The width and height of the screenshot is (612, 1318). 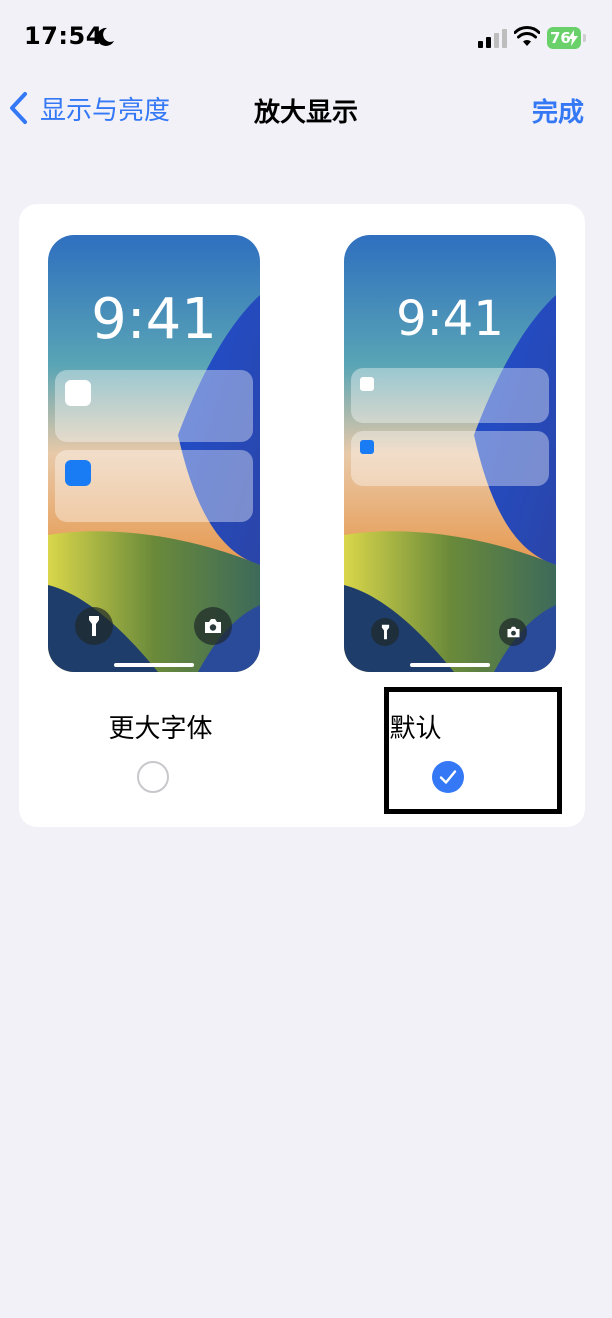 What do you see at coordinates (153, 777) in the screenshot?
I see `larger-text-radio` at bounding box center [153, 777].